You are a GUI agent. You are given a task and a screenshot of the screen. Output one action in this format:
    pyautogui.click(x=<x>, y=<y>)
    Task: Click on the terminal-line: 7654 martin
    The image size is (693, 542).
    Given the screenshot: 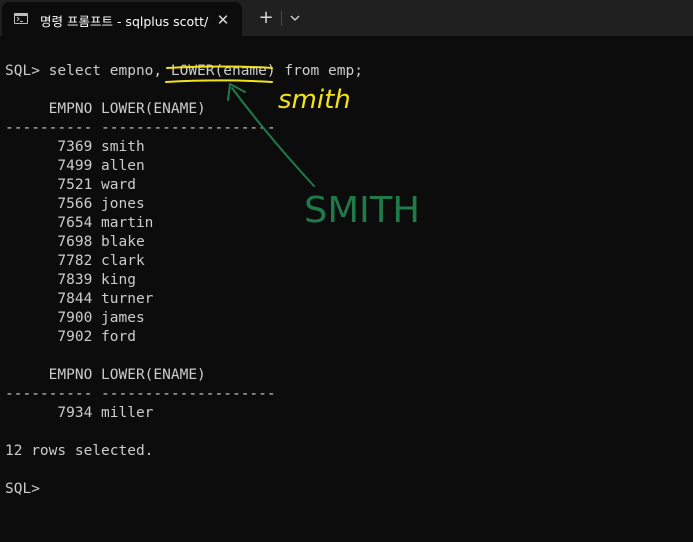 What is the action you would take?
    pyautogui.click(x=79, y=223)
    